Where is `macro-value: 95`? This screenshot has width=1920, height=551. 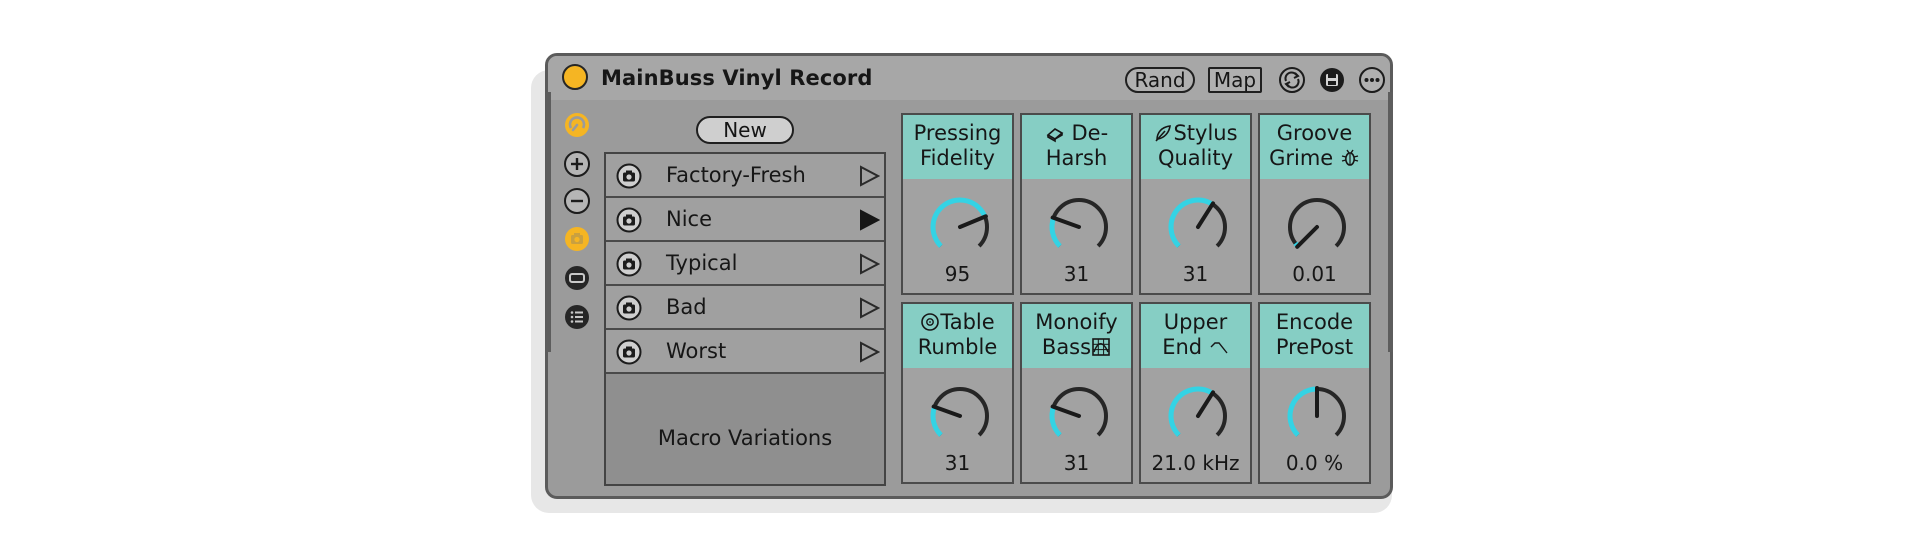 macro-value: 95 is located at coordinates (957, 274).